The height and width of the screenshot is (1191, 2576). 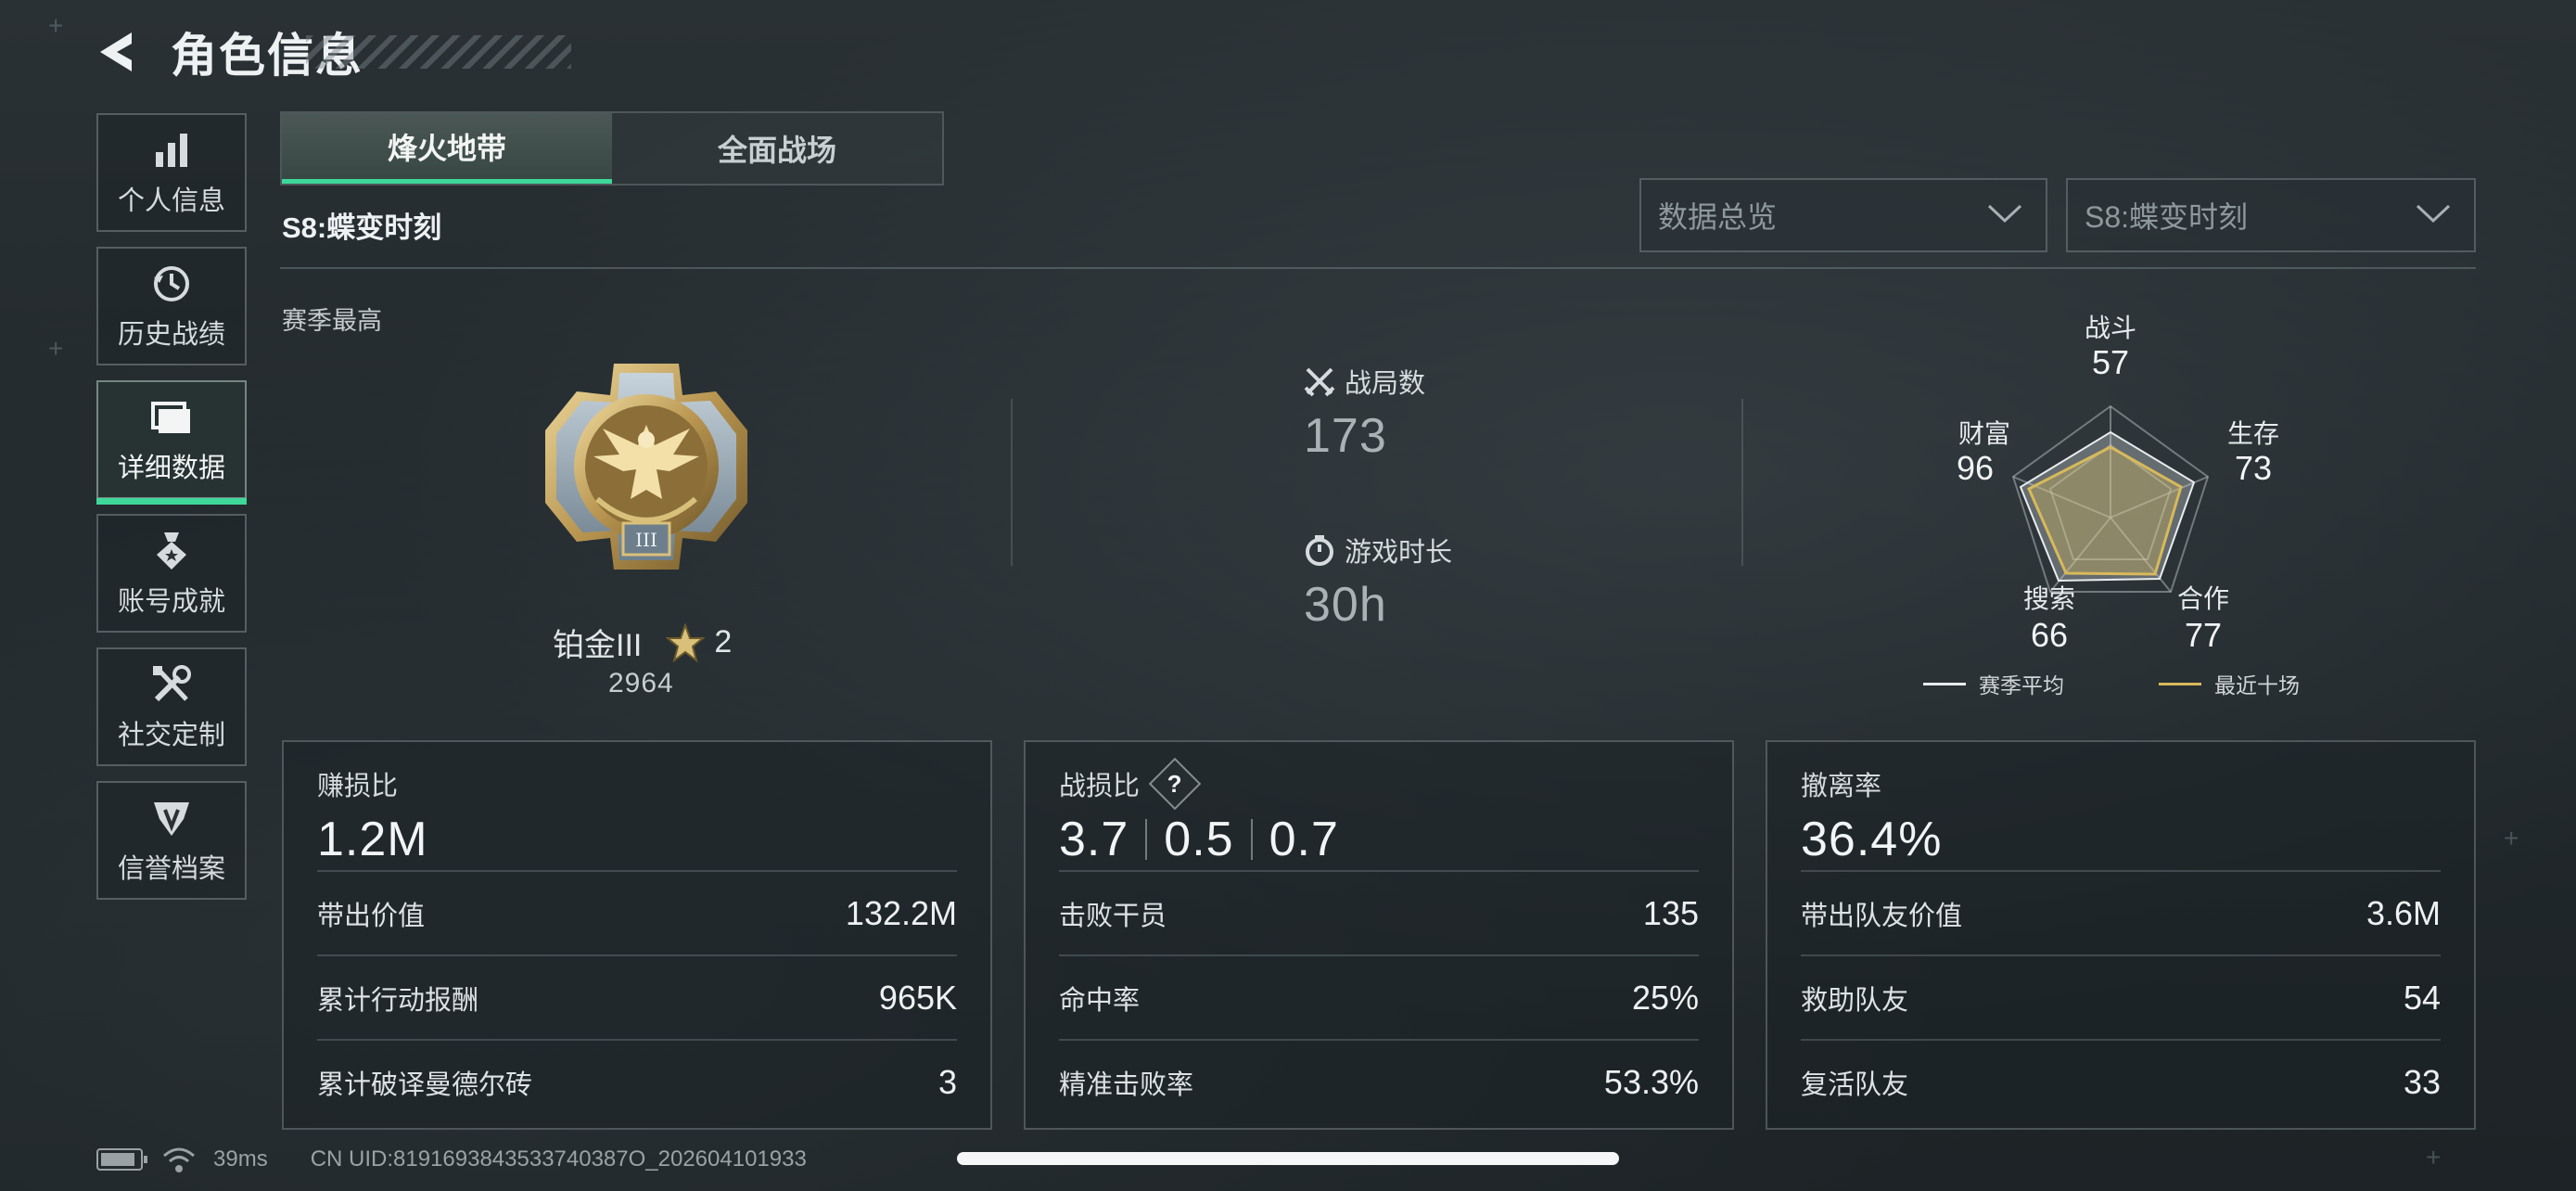 I want to click on rank-score: 2964, so click(x=641, y=683).